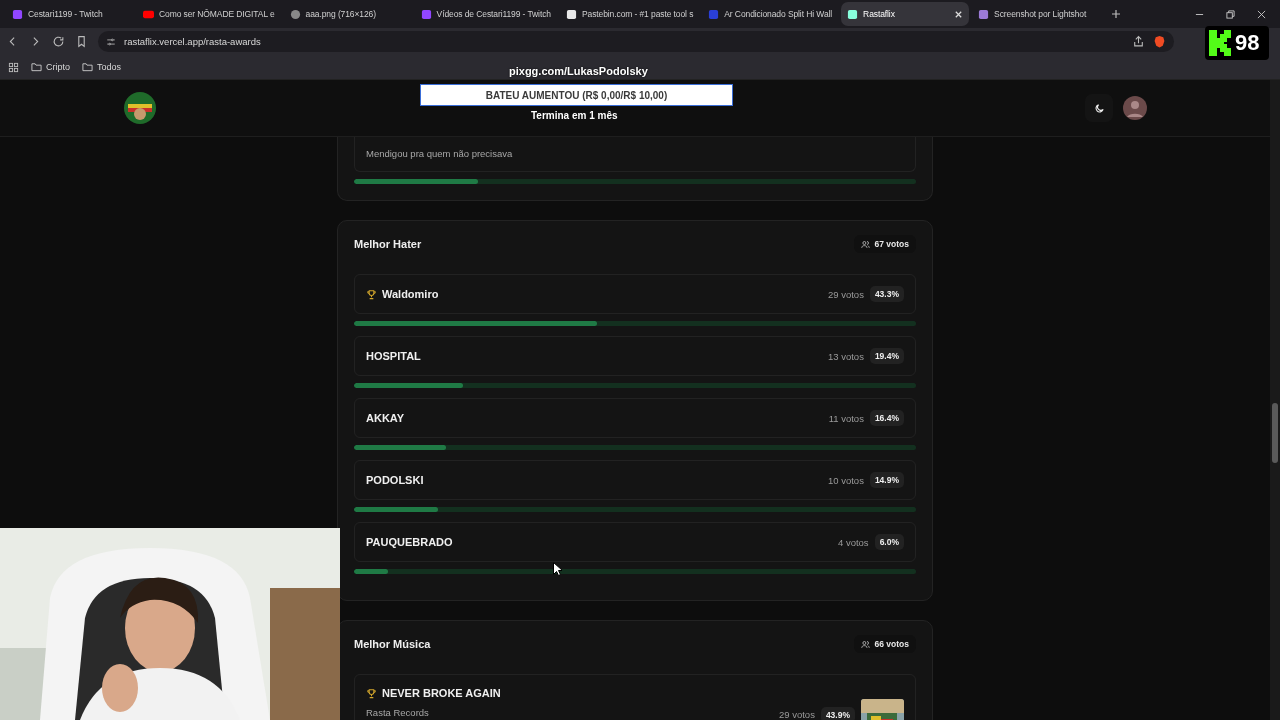  Describe the element at coordinates (635, 418) in the screenshot. I see `nominee-card: AKKAY 11 votos 16.4%` at that location.